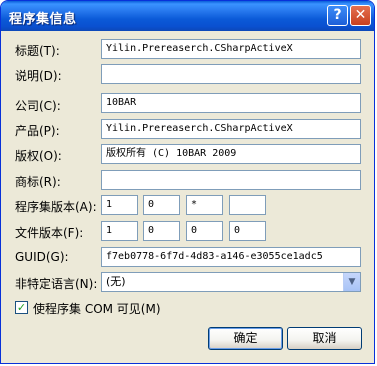 Image resolution: width=377 pixels, height=366 pixels. I want to click on guid-field: f7eb0778-6f7d-4d83-a146-e3055ce1adc5, so click(231, 257).